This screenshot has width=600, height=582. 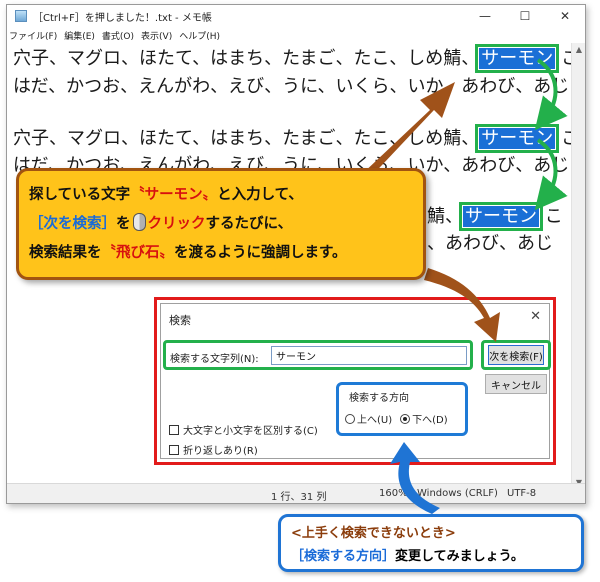 I want to click on direction-group: 検索する方向 上へ(U) 下へ(D), so click(x=402, y=409).